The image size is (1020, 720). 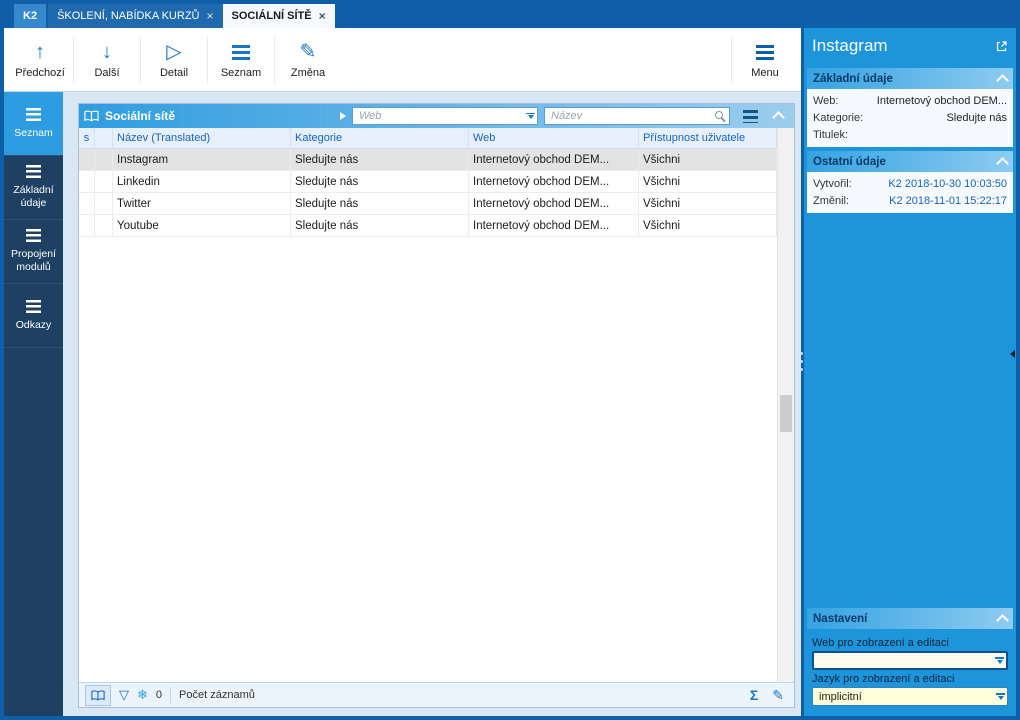 What do you see at coordinates (98, 695) in the screenshot?
I see `book-view-button` at bounding box center [98, 695].